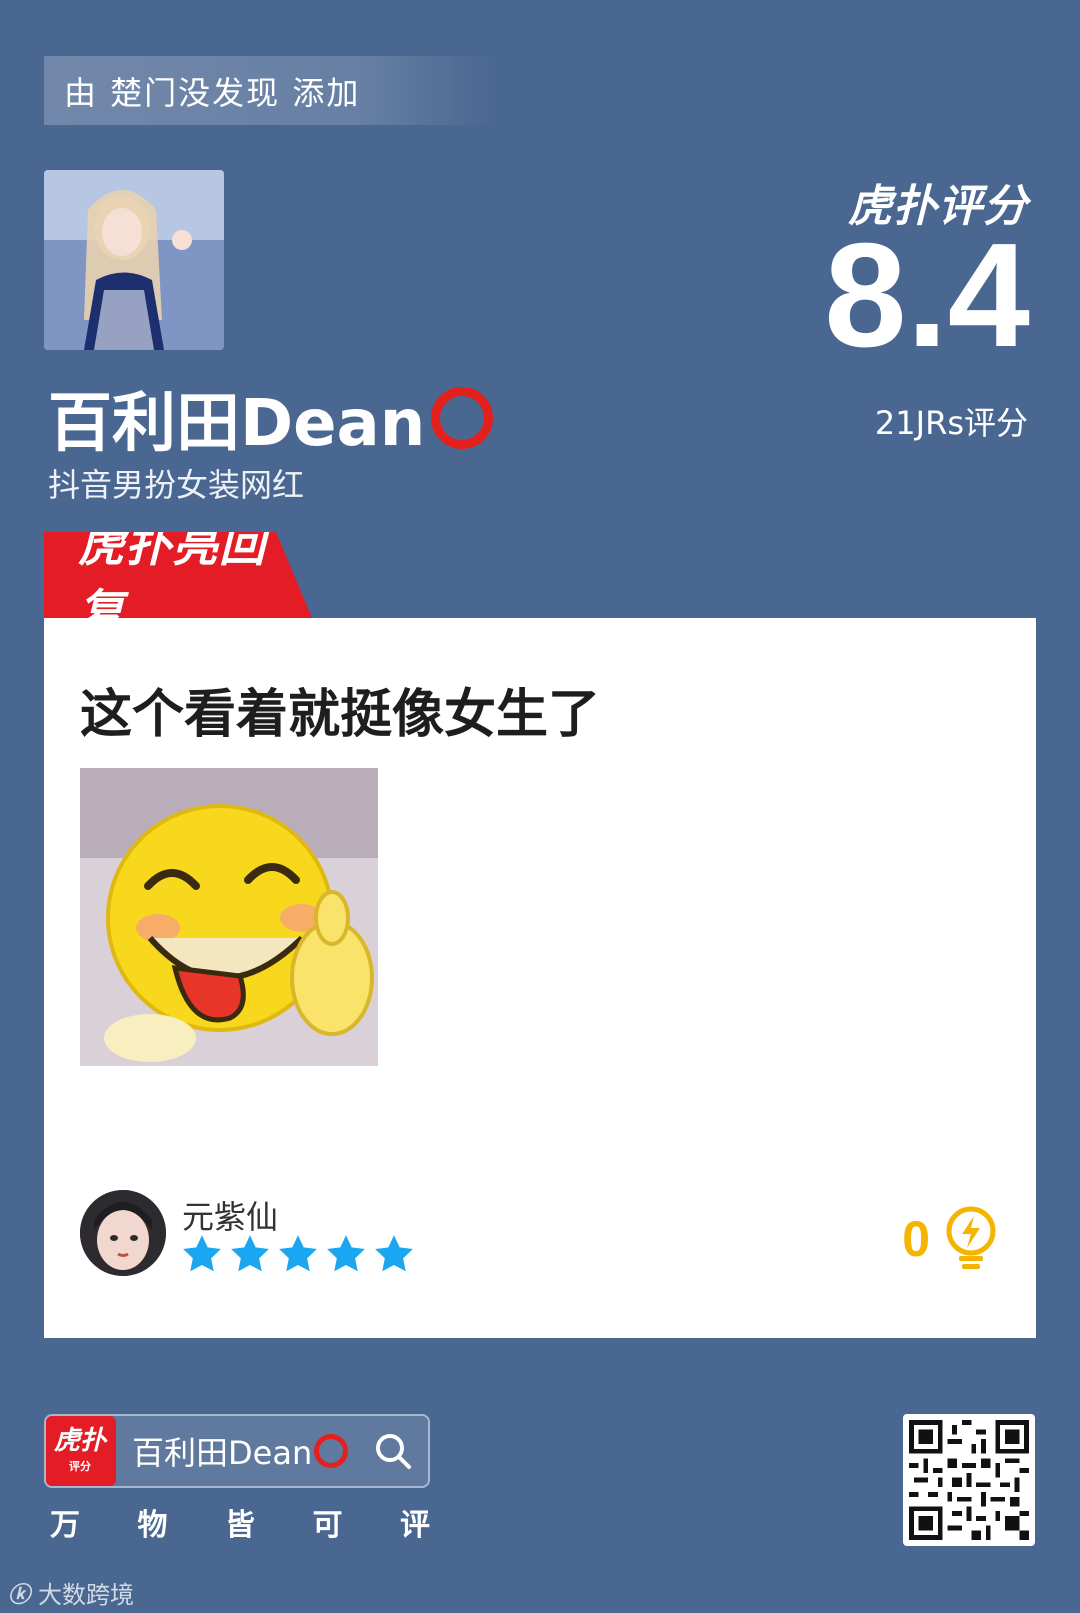 The image size is (1080, 1613). I want to click on search-query: 百利田Dean, so click(240, 1451).